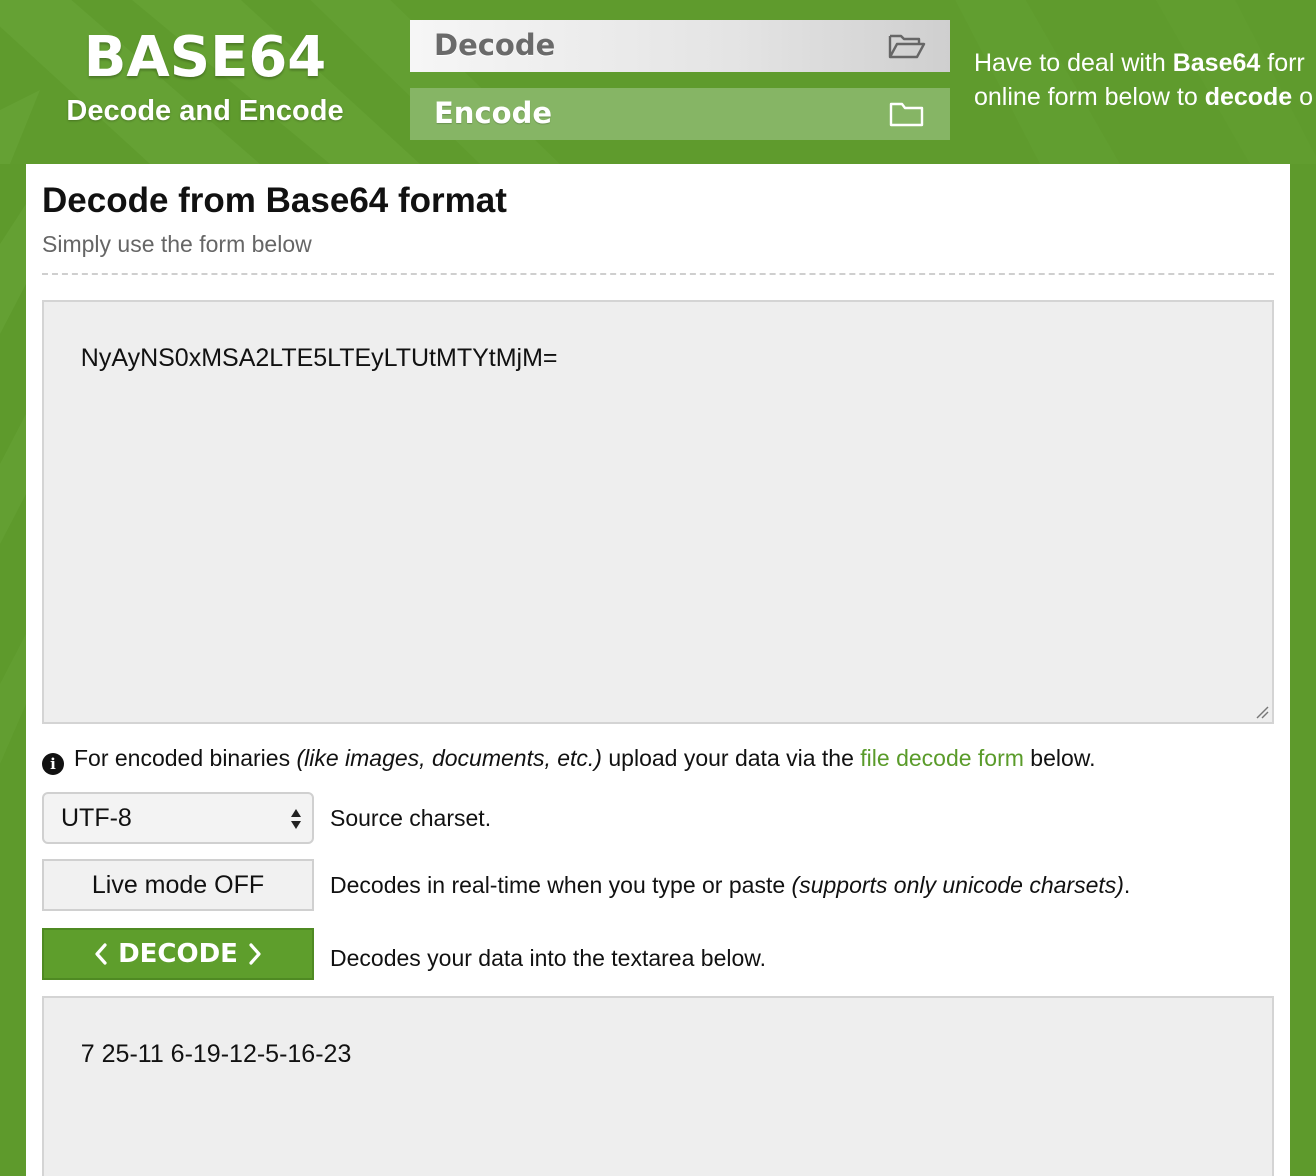  Describe the element at coordinates (680, 46) in the screenshot. I see `tab-decode: Decode` at that location.